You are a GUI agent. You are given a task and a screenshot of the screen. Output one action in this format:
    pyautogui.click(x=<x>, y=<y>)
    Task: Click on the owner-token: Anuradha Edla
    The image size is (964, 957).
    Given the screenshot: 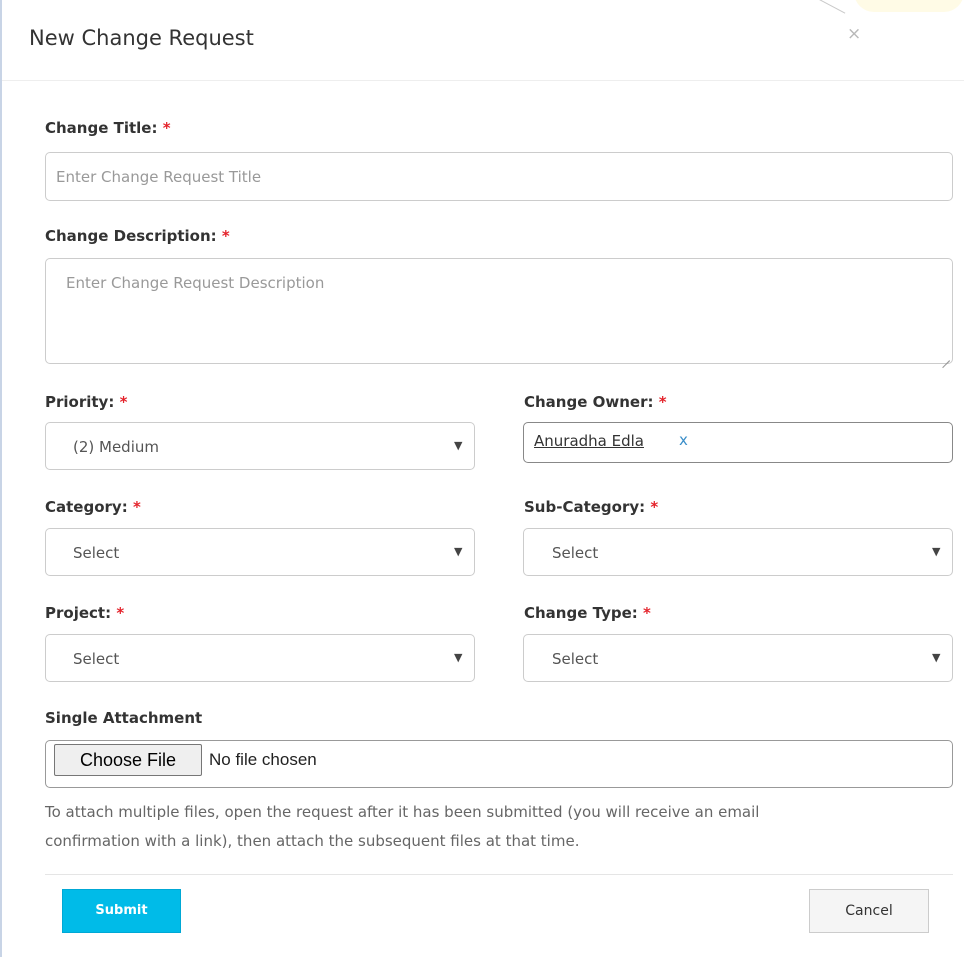 What is the action you would take?
    pyautogui.click(x=589, y=441)
    